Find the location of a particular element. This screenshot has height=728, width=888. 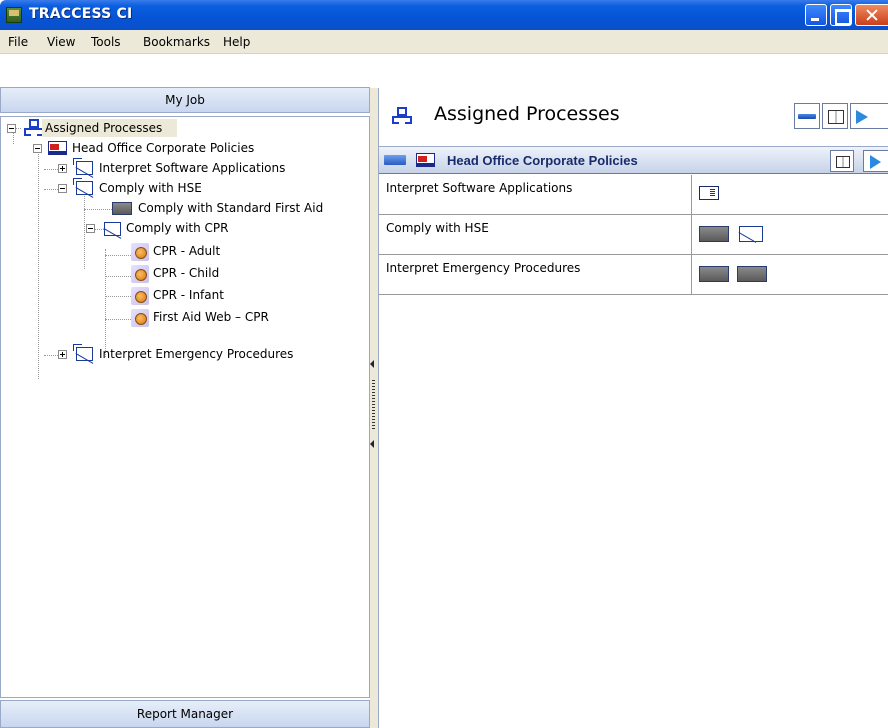

tree-node-head-office-policies: Head Office Corporate Policies is located at coordinates (186, 148).